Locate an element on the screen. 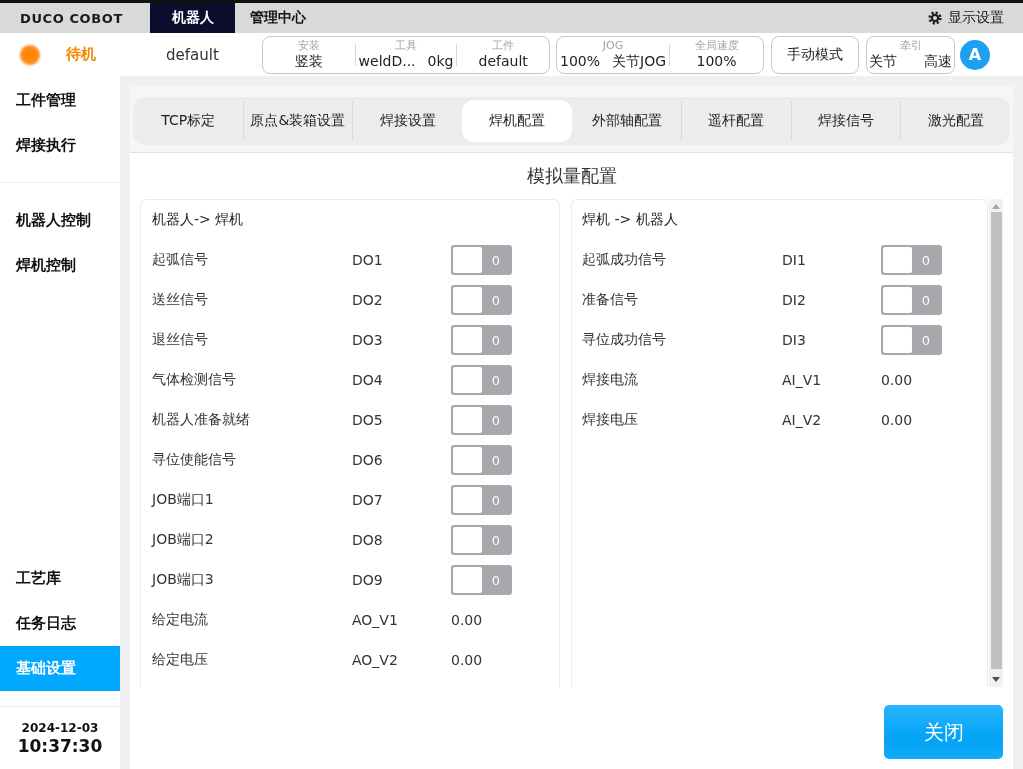  mode-button: 手动模式 is located at coordinates (815, 54).